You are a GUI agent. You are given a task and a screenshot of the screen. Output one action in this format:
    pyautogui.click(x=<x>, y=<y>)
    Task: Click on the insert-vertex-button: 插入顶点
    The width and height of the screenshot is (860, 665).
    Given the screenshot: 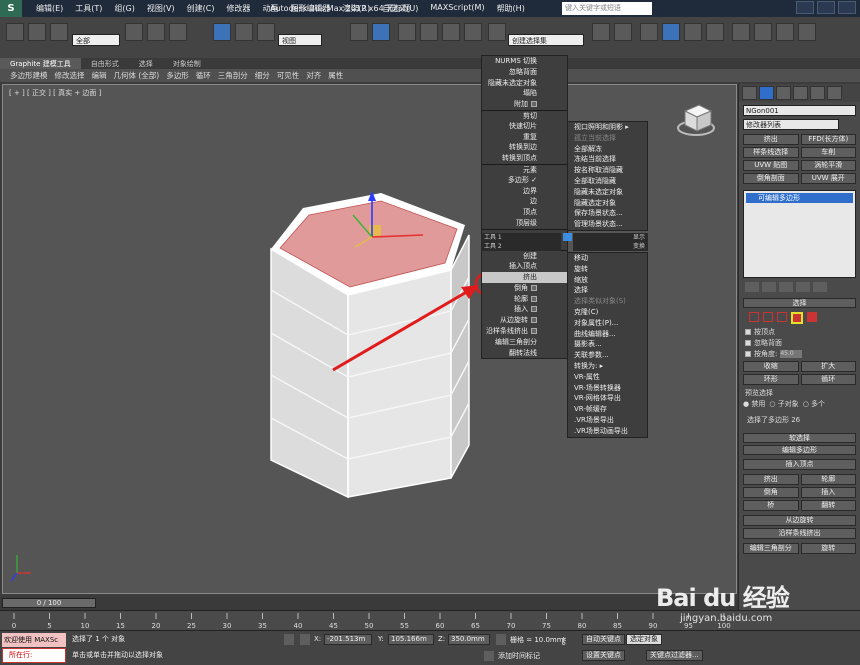 What is the action you would take?
    pyautogui.click(x=799, y=464)
    